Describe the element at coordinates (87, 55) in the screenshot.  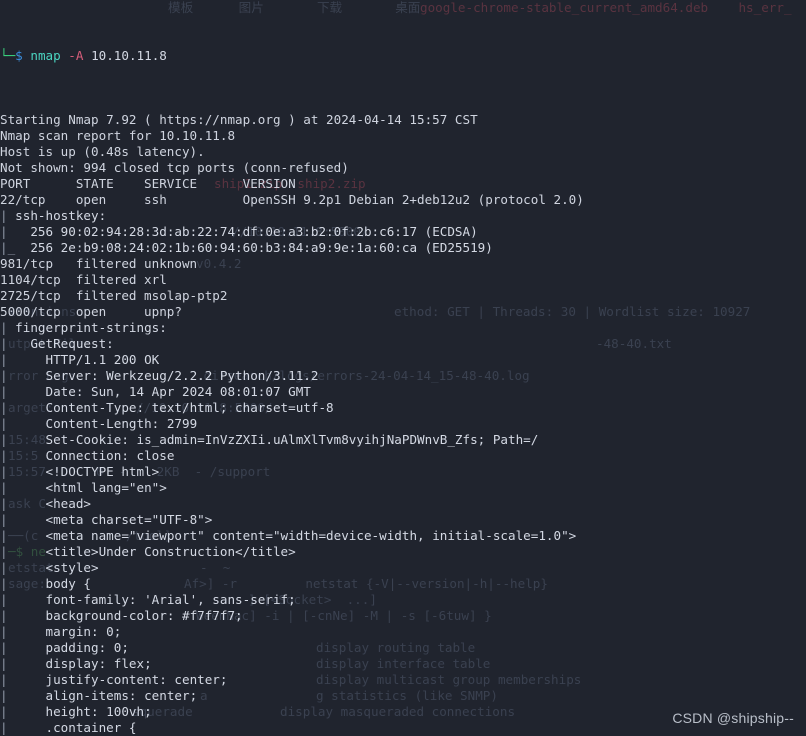
I see `prompt-space3` at that location.